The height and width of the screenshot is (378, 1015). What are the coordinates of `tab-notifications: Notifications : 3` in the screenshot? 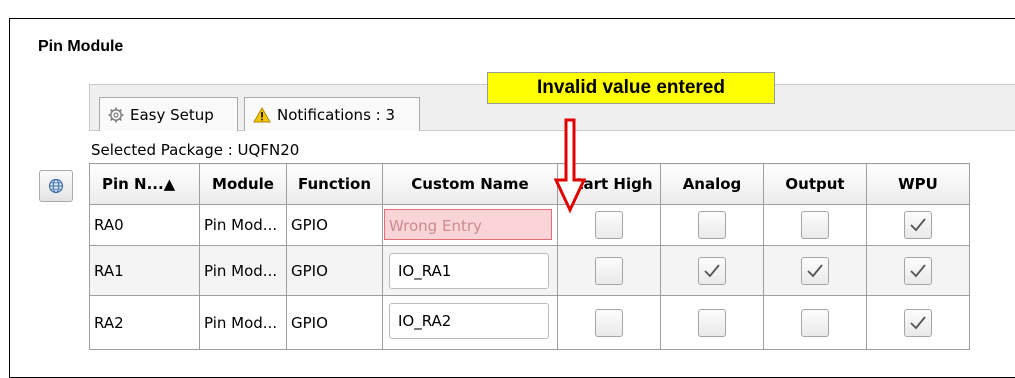 It's located at (332, 114).